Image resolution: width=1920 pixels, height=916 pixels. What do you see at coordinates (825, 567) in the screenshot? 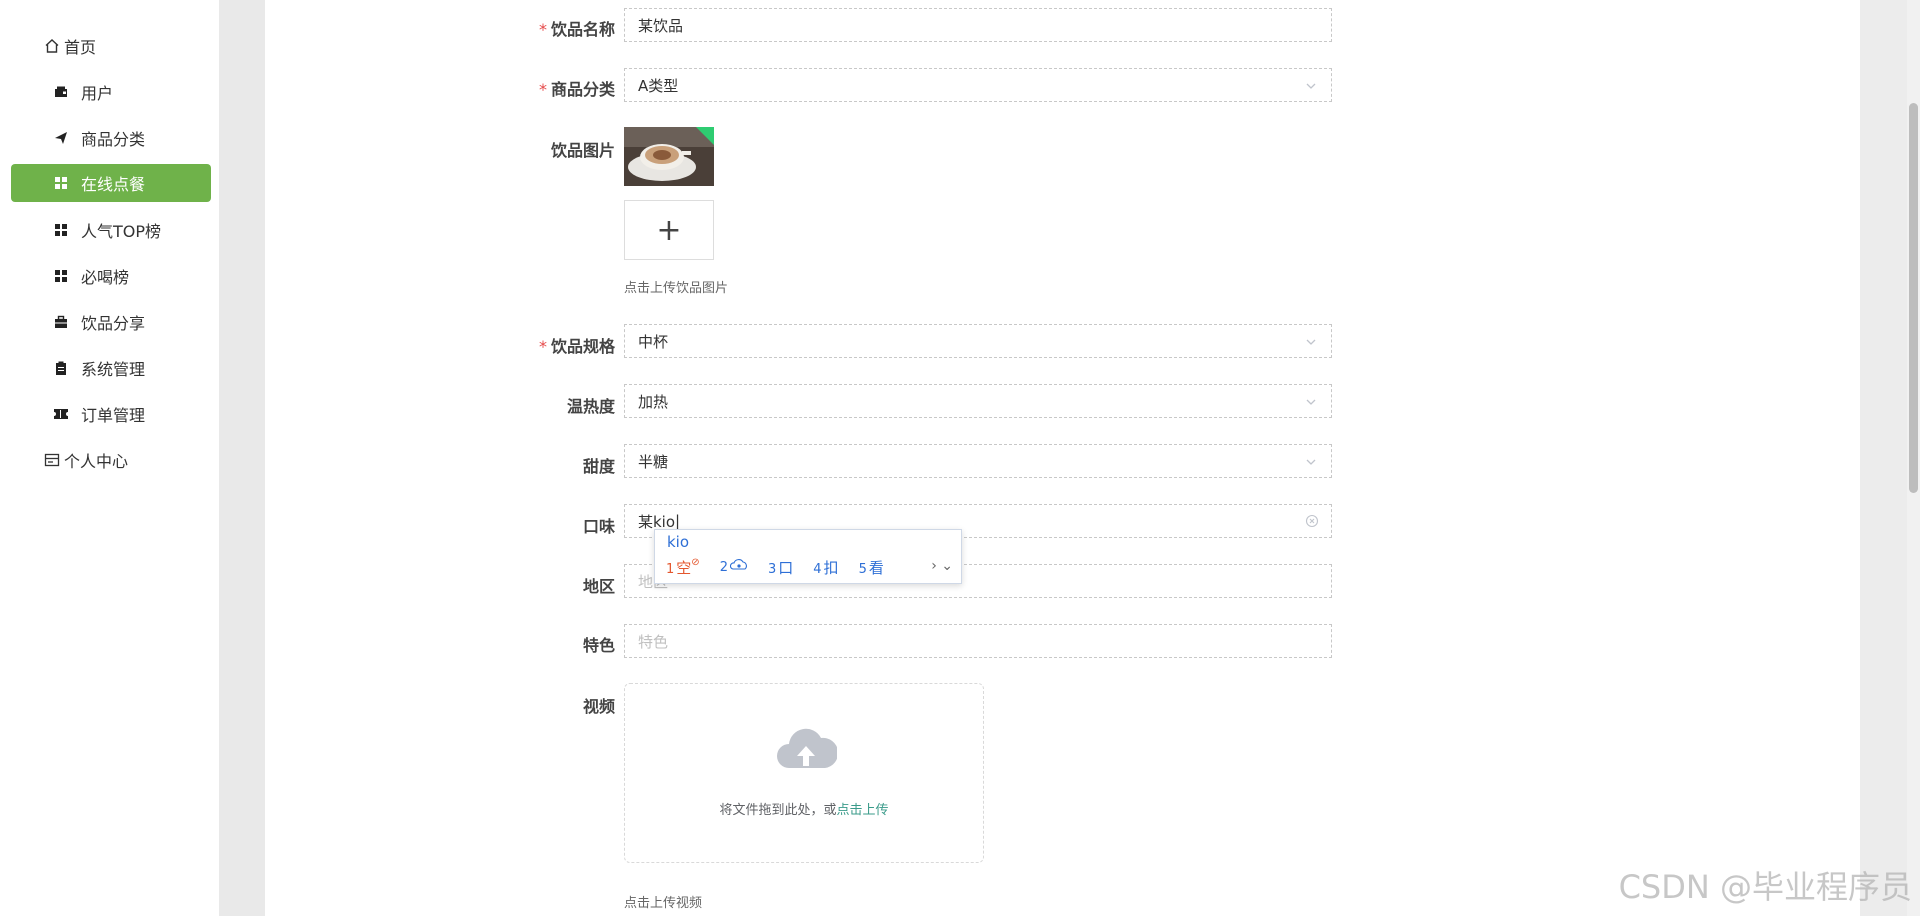
I see `ime-candidate: 4扣` at bounding box center [825, 567].